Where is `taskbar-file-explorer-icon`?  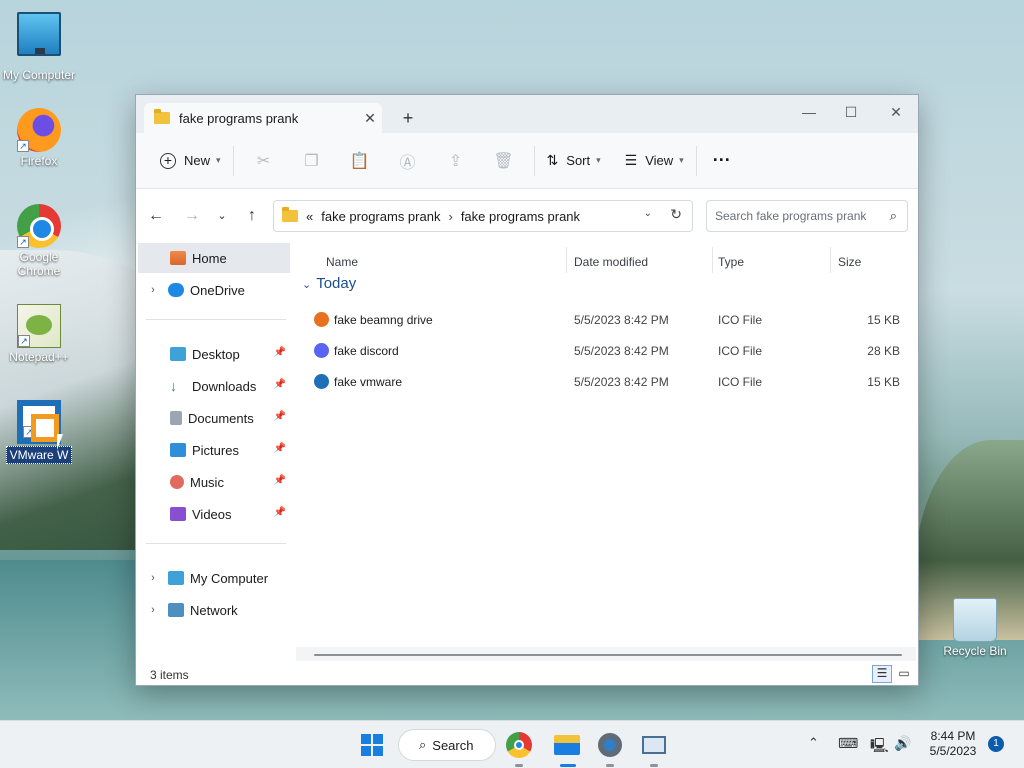 taskbar-file-explorer-icon is located at coordinates (568, 748).